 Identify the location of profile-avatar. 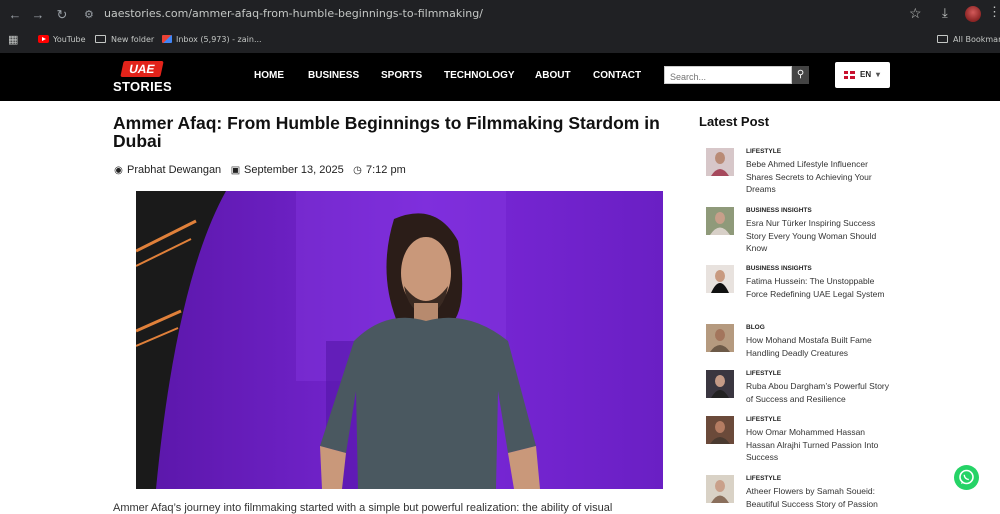
(973, 14).